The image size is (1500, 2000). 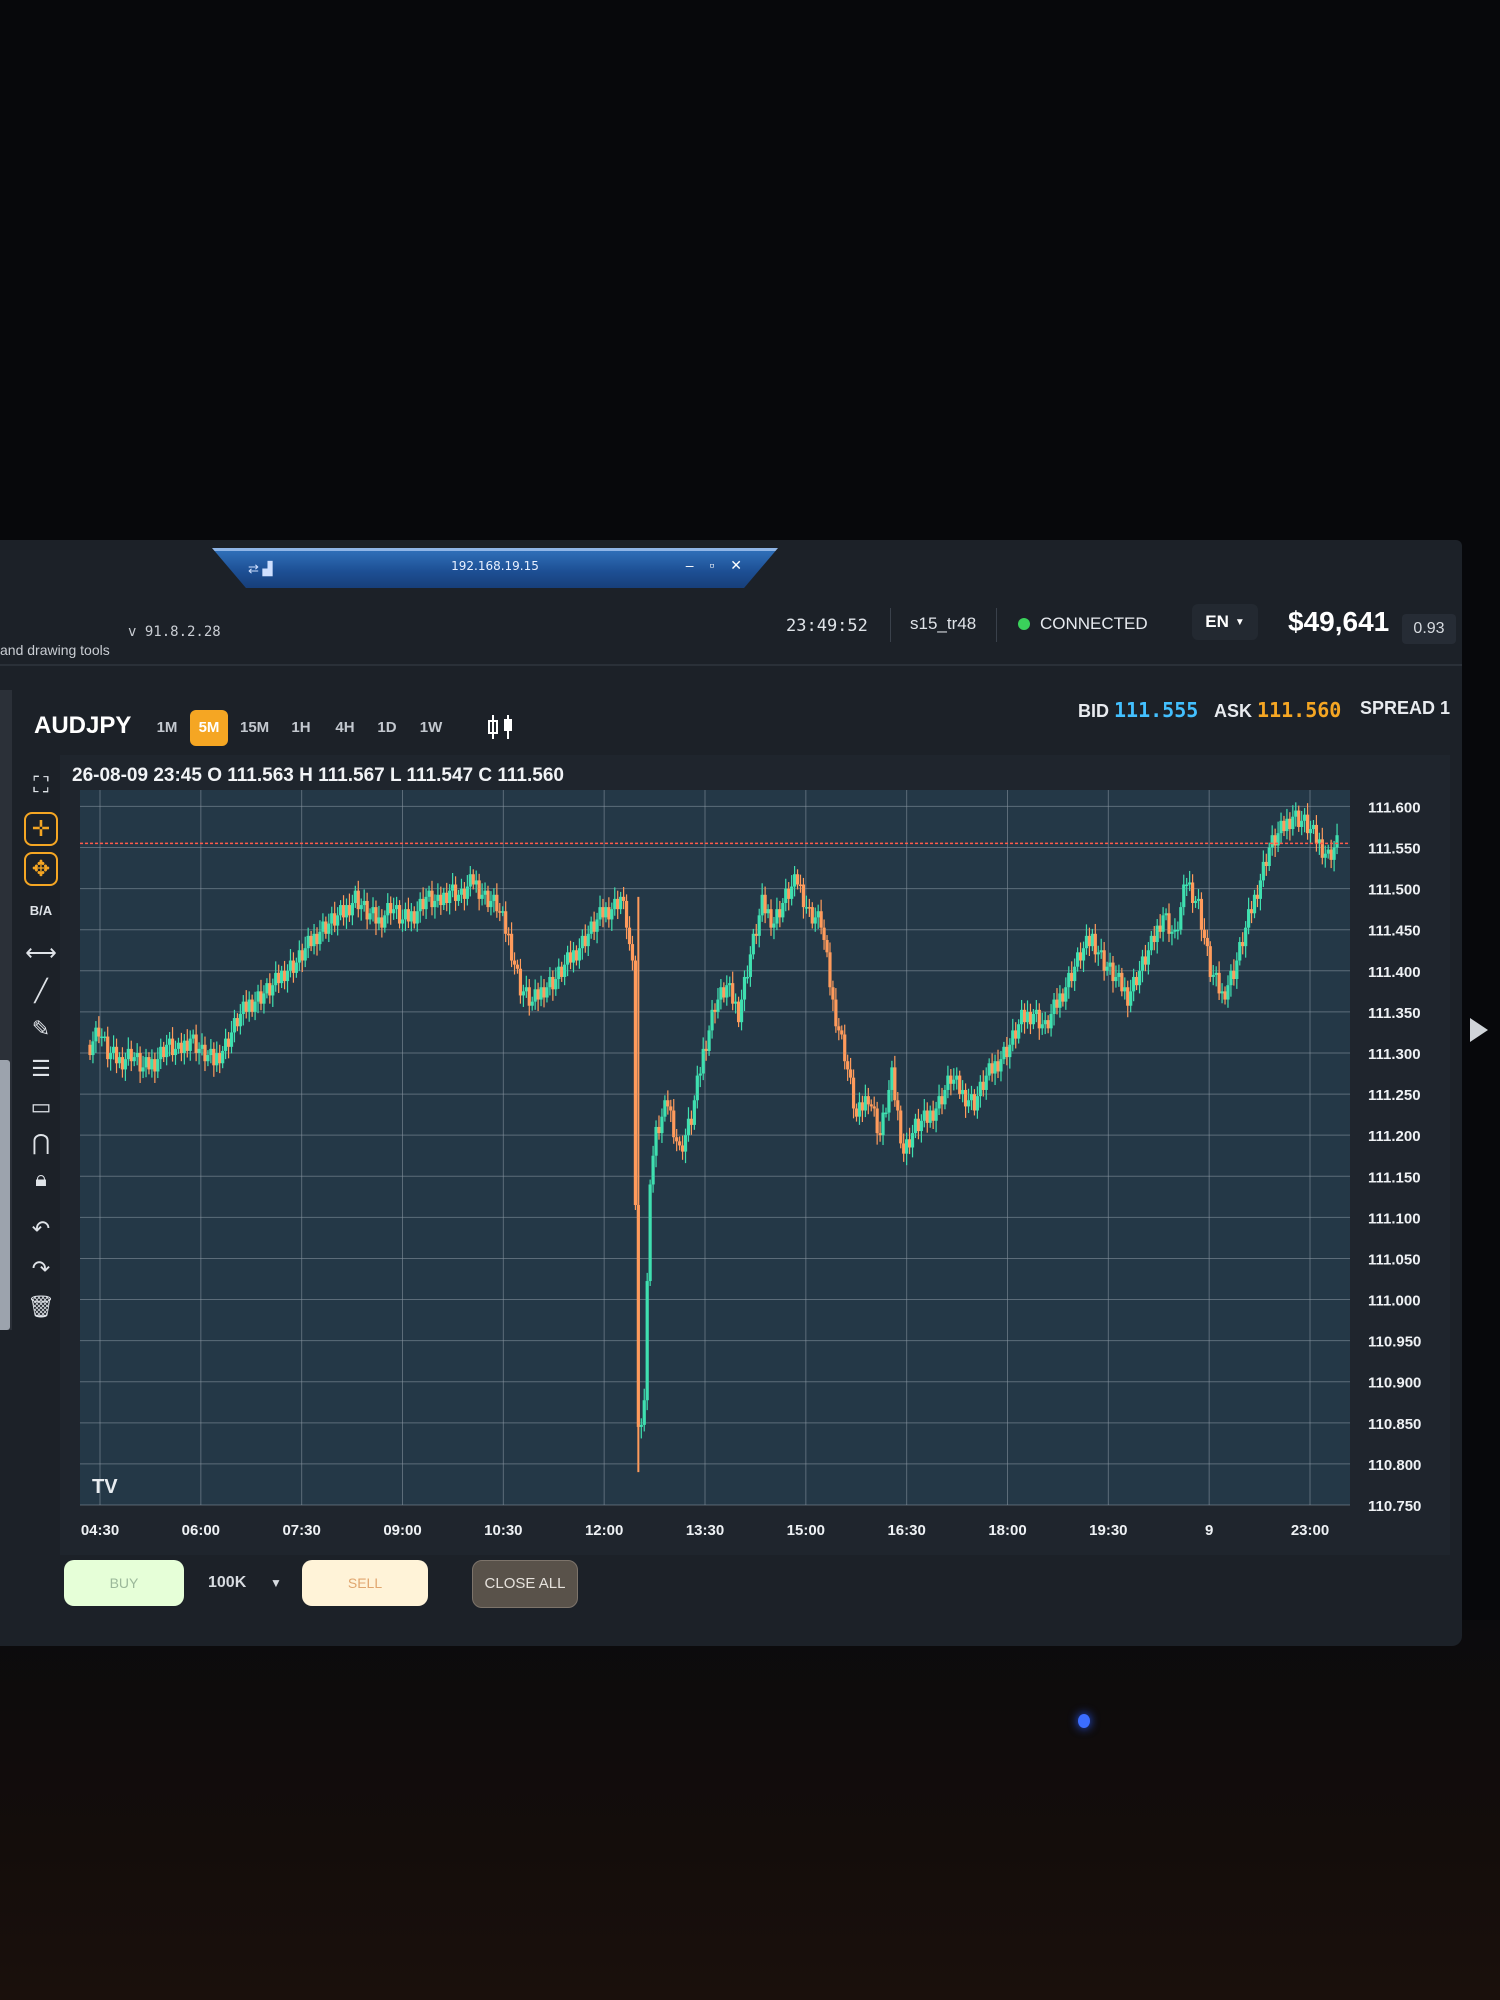 What do you see at coordinates (41, 911) in the screenshot?
I see `bid-ask-toggle: B/A` at bounding box center [41, 911].